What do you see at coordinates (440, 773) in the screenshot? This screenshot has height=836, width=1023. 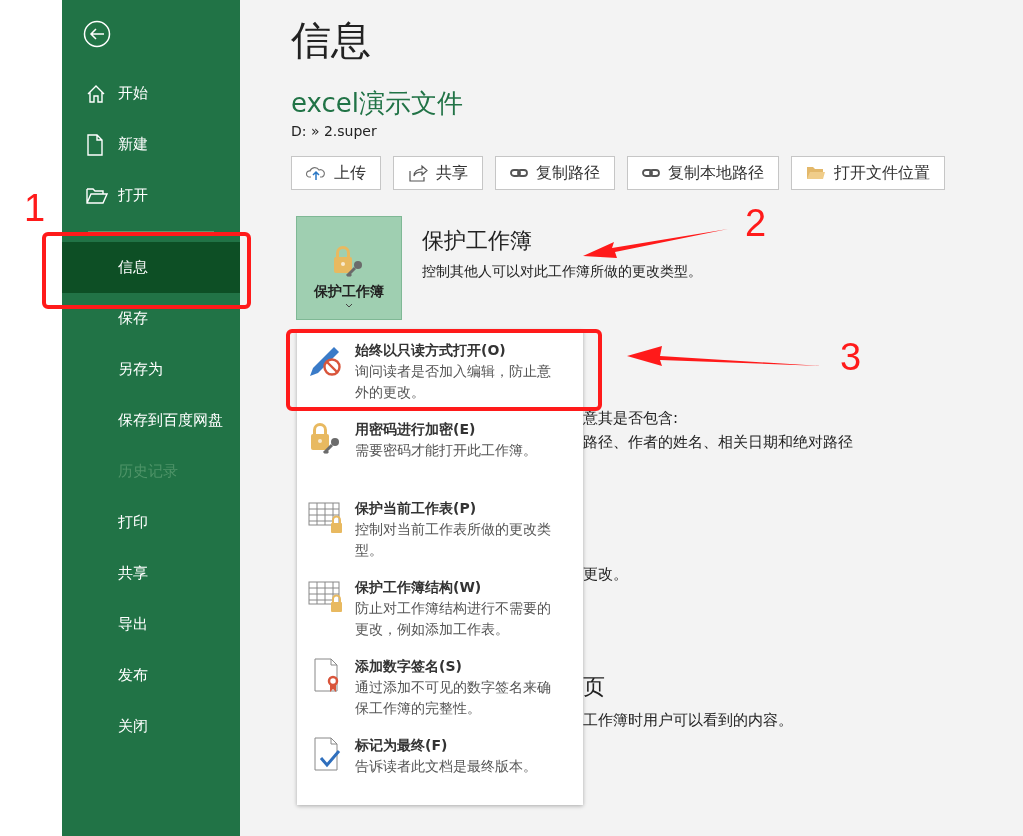 I see `menu-item: 标记为最终(F) 告诉读者此文档是最终版本。` at bounding box center [440, 773].